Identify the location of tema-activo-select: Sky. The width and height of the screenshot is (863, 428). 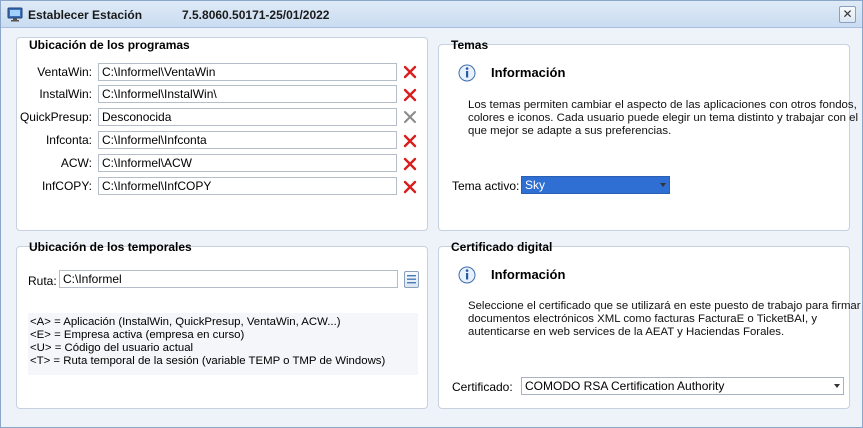
(595, 185).